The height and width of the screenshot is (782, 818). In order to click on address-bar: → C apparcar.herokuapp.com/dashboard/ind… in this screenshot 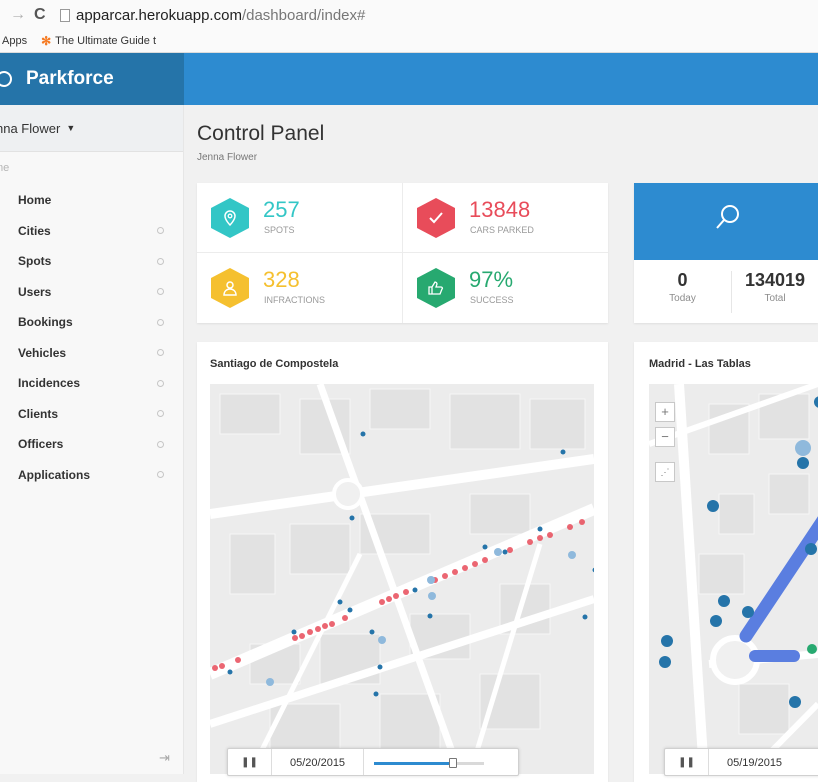, I will do `click(409, 15)`.